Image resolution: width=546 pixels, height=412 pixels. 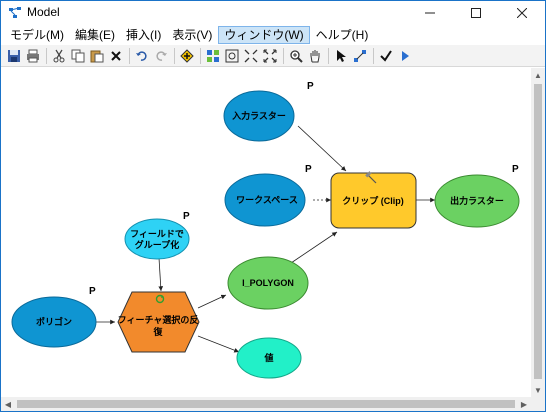 I want to click on node-clip-tool-label: クリップ (Clip), so click(x=373, y=200).